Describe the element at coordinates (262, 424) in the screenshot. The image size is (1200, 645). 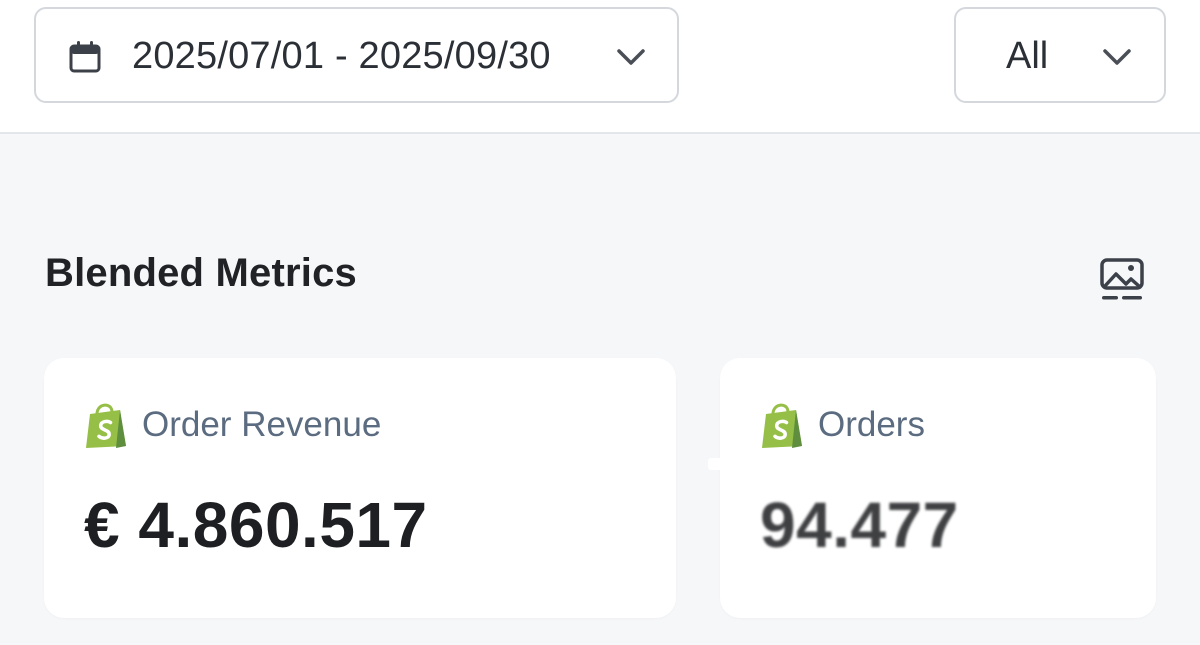
I see `metric-label: Order Revenue` at that location.